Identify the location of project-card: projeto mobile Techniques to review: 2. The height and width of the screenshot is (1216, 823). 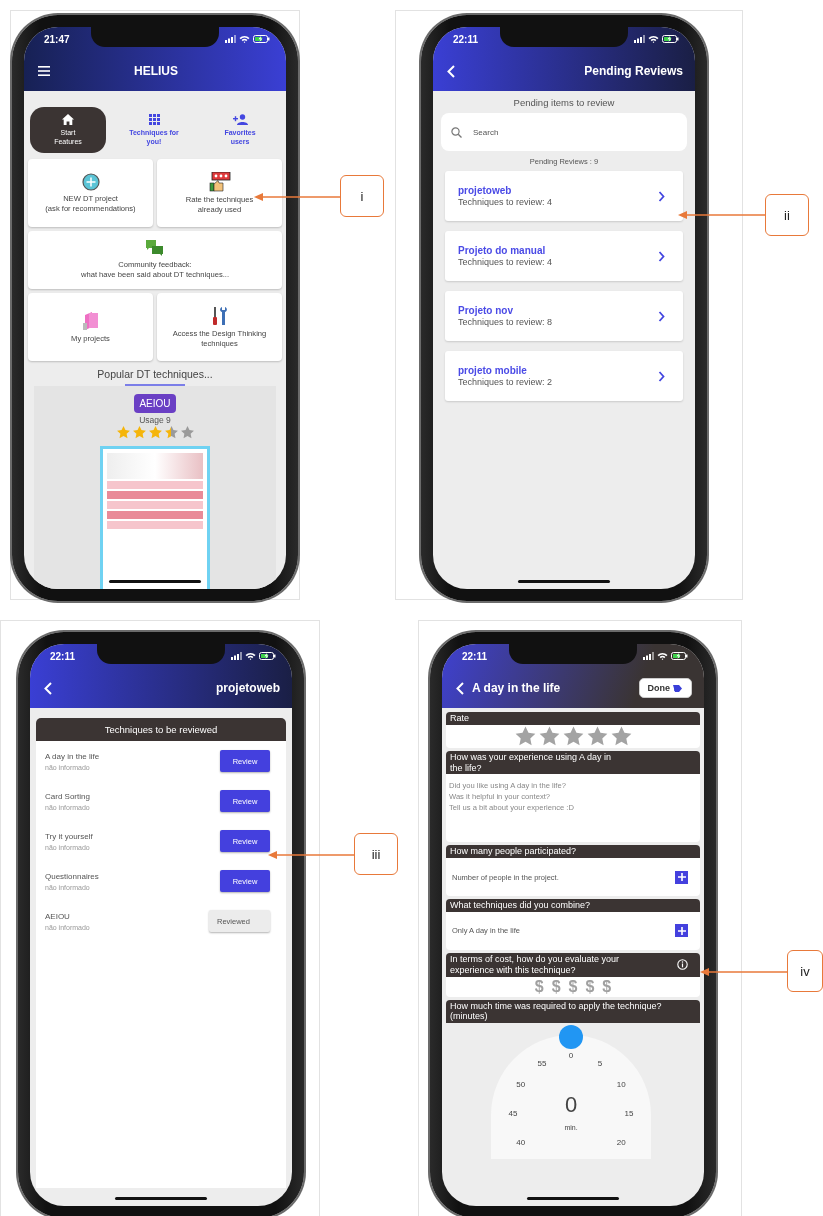
(564, 376).